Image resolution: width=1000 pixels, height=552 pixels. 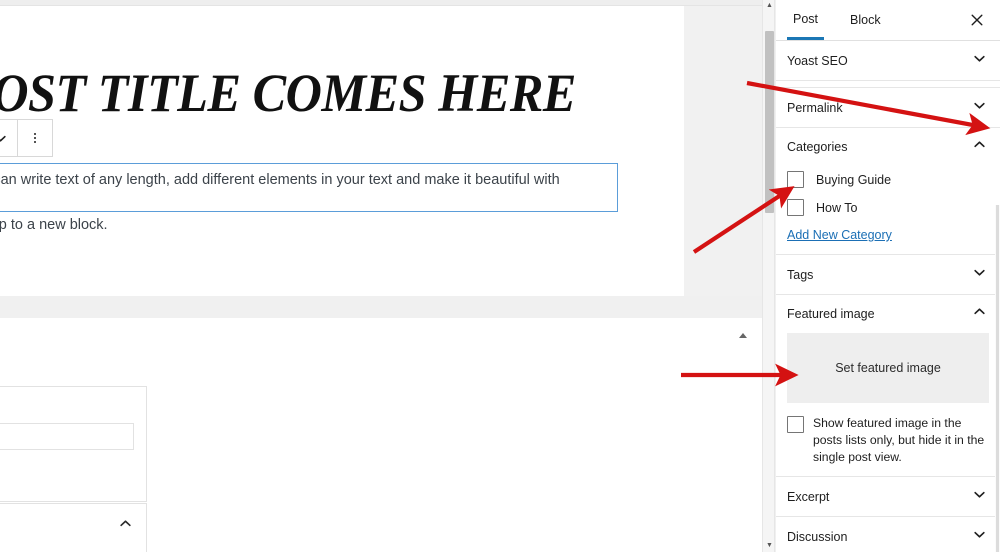 What do you see at coordinates (325, 93) in the screenshot?
I see `post-title: POST TITLE COMES HERE` at bounding box center [325, 93].